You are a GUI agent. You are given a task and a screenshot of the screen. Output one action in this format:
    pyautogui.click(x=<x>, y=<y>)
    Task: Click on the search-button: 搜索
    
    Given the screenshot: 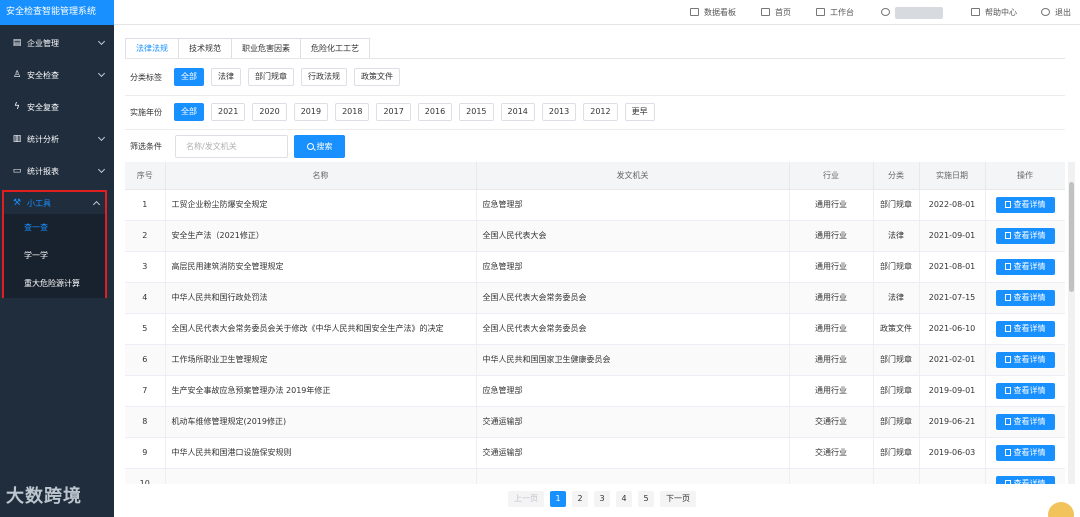 What is the action you would take?
    pyautogui.click(x=319, y=146)
    